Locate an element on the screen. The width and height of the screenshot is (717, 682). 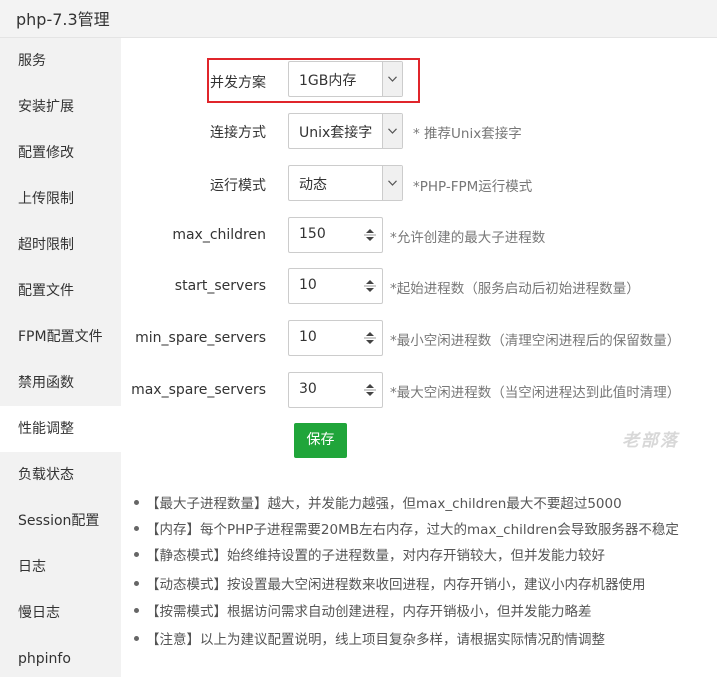
connection-hint: * 推荐Unix套接字 is located at coordinates (467, 134).